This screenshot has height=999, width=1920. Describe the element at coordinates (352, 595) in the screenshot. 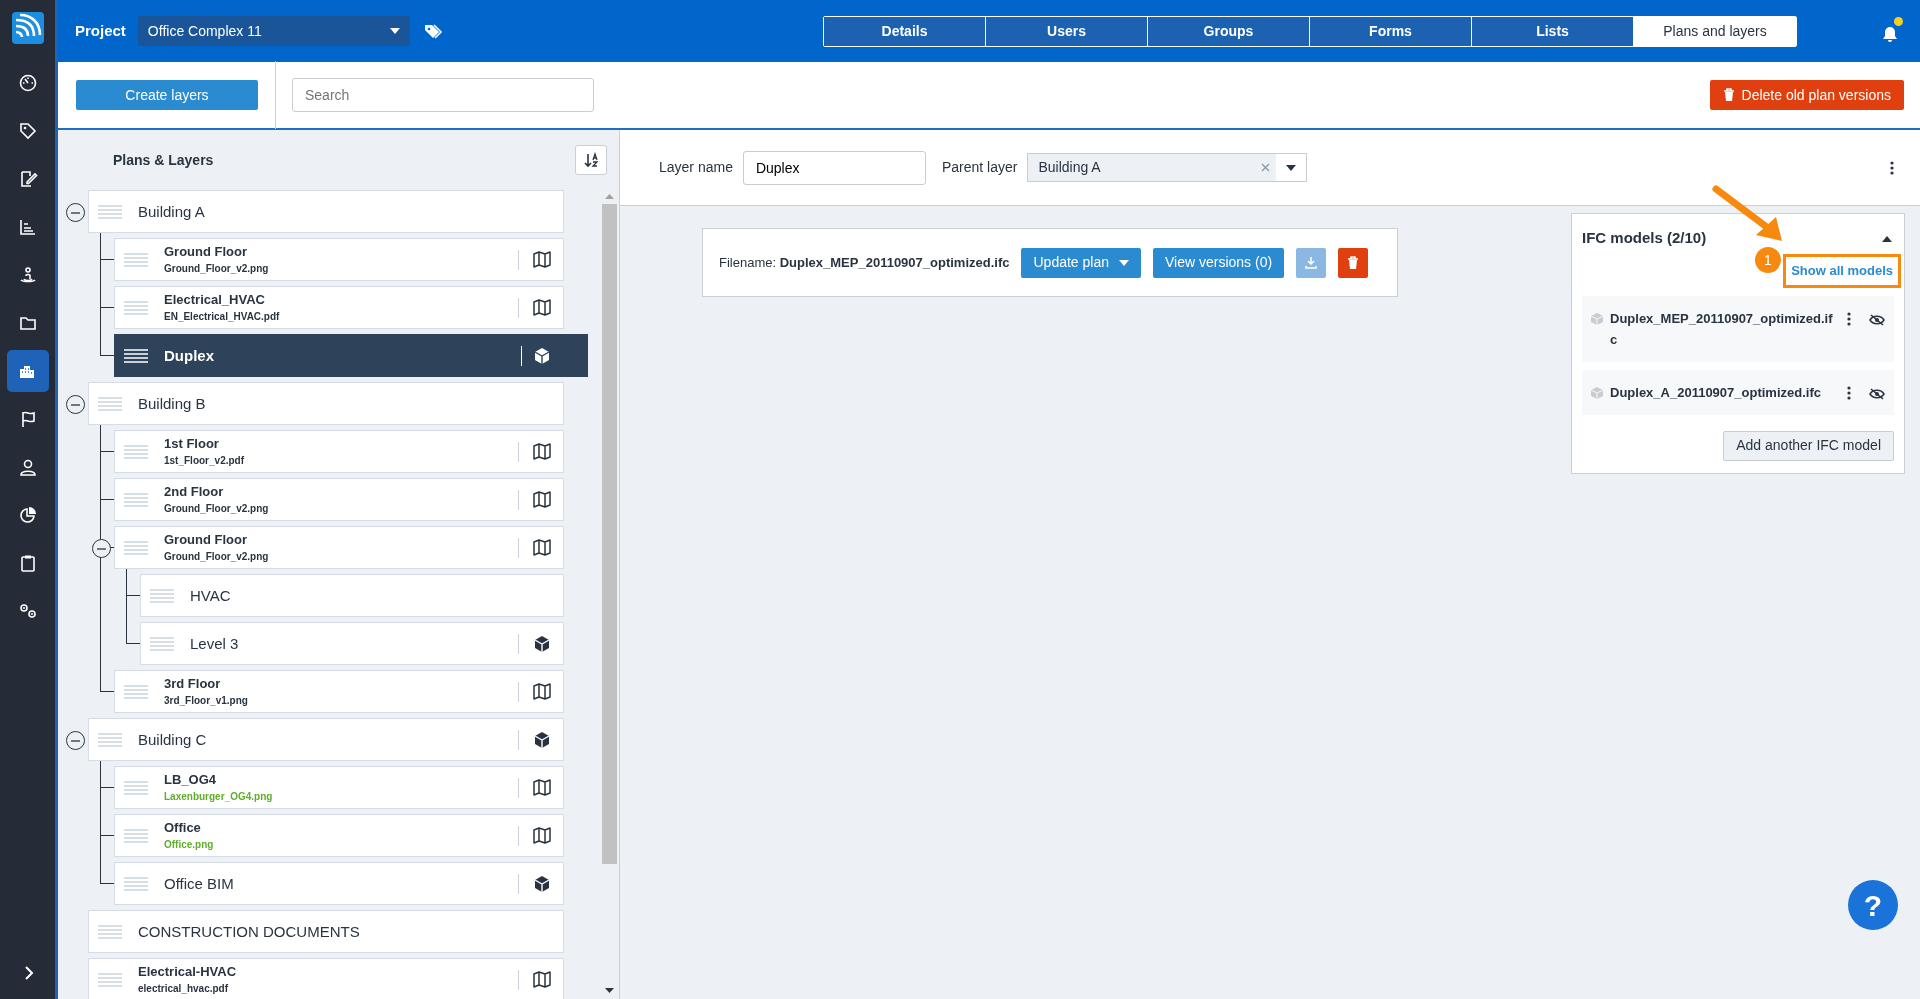

I see `layer-row: HVAC` at that location.